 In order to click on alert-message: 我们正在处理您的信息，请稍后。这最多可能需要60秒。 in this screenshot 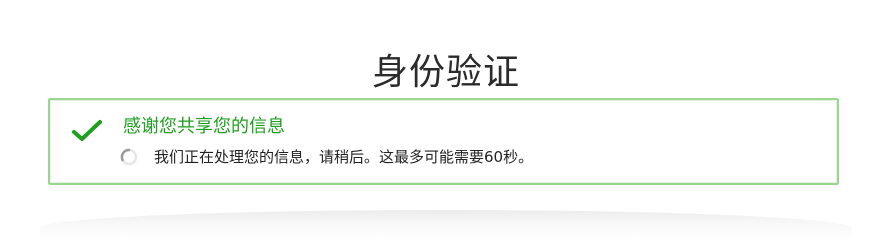, I will do `click(344, 157)`.